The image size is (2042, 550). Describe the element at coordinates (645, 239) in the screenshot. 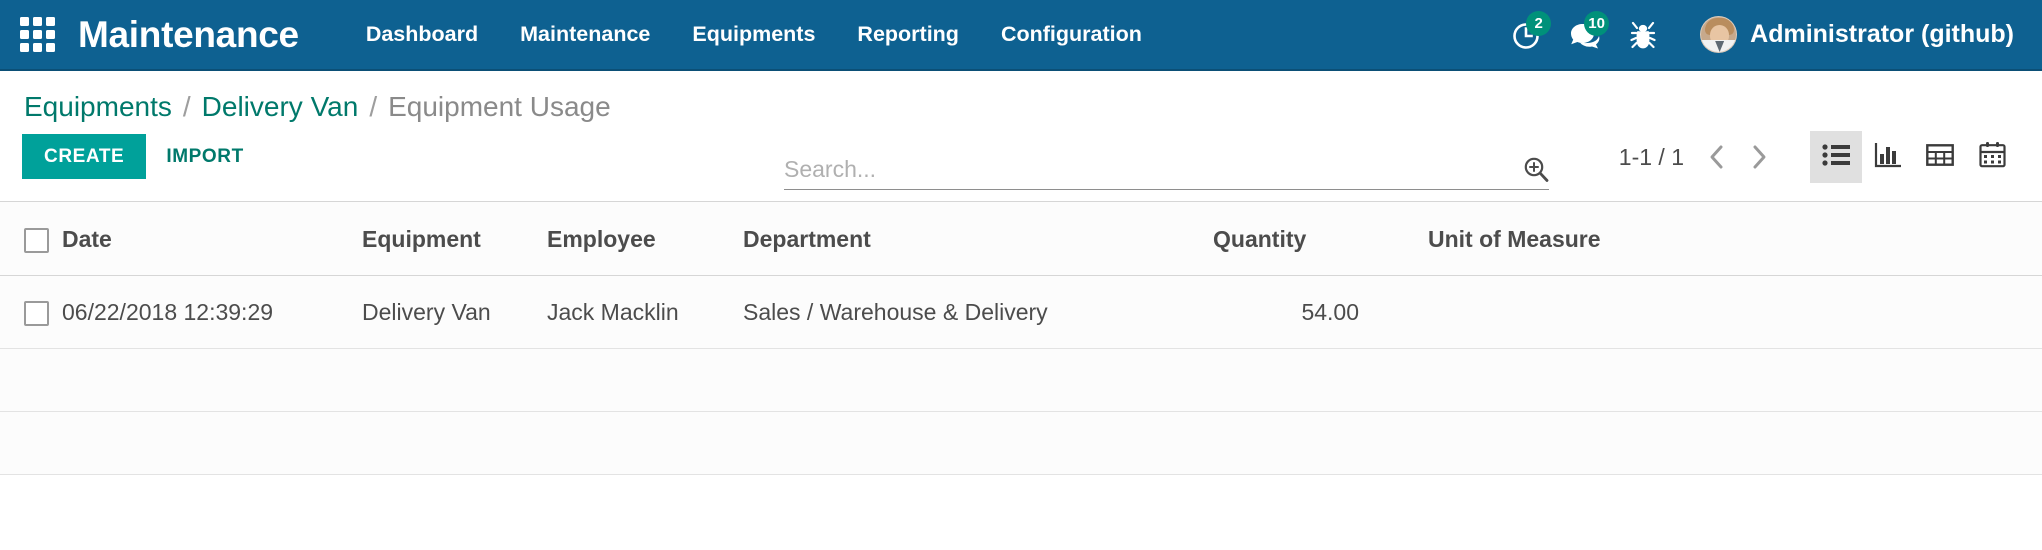

I see `column-header-employee: Employee` at that location.